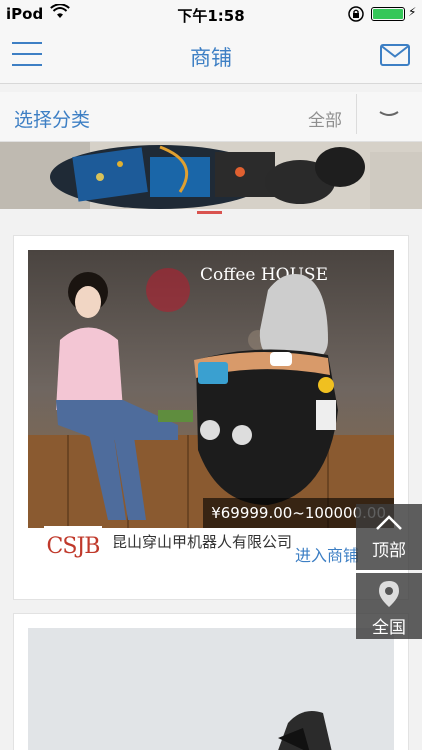  What do you see at coordinates (52, 120) in the screenshot?
I see `category-label: 选择分类` at bounding box center [52, 120].